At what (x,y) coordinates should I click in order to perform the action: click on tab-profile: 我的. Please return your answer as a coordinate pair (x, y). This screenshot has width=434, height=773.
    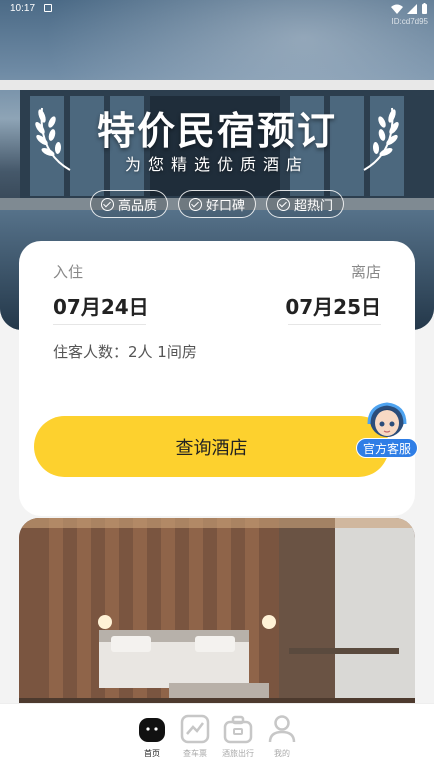
    Looking at the image, I should click on (282, 736).